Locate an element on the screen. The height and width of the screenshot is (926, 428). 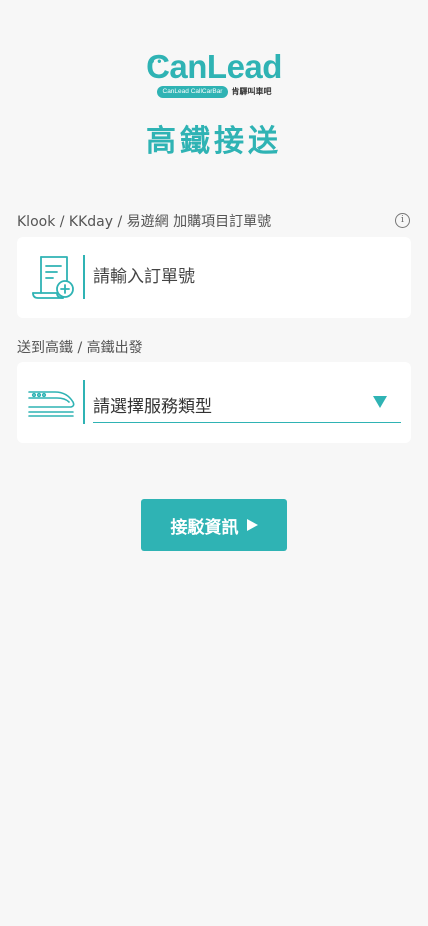
order-number-card is located at coordinates (214, 277).